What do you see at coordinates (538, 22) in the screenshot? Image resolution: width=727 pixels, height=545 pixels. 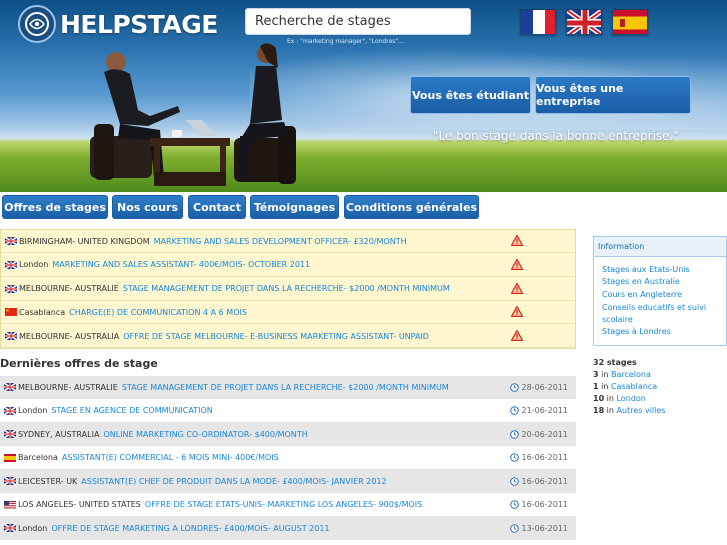 I see `france-flag-icon` at bounding box center [538, 22].